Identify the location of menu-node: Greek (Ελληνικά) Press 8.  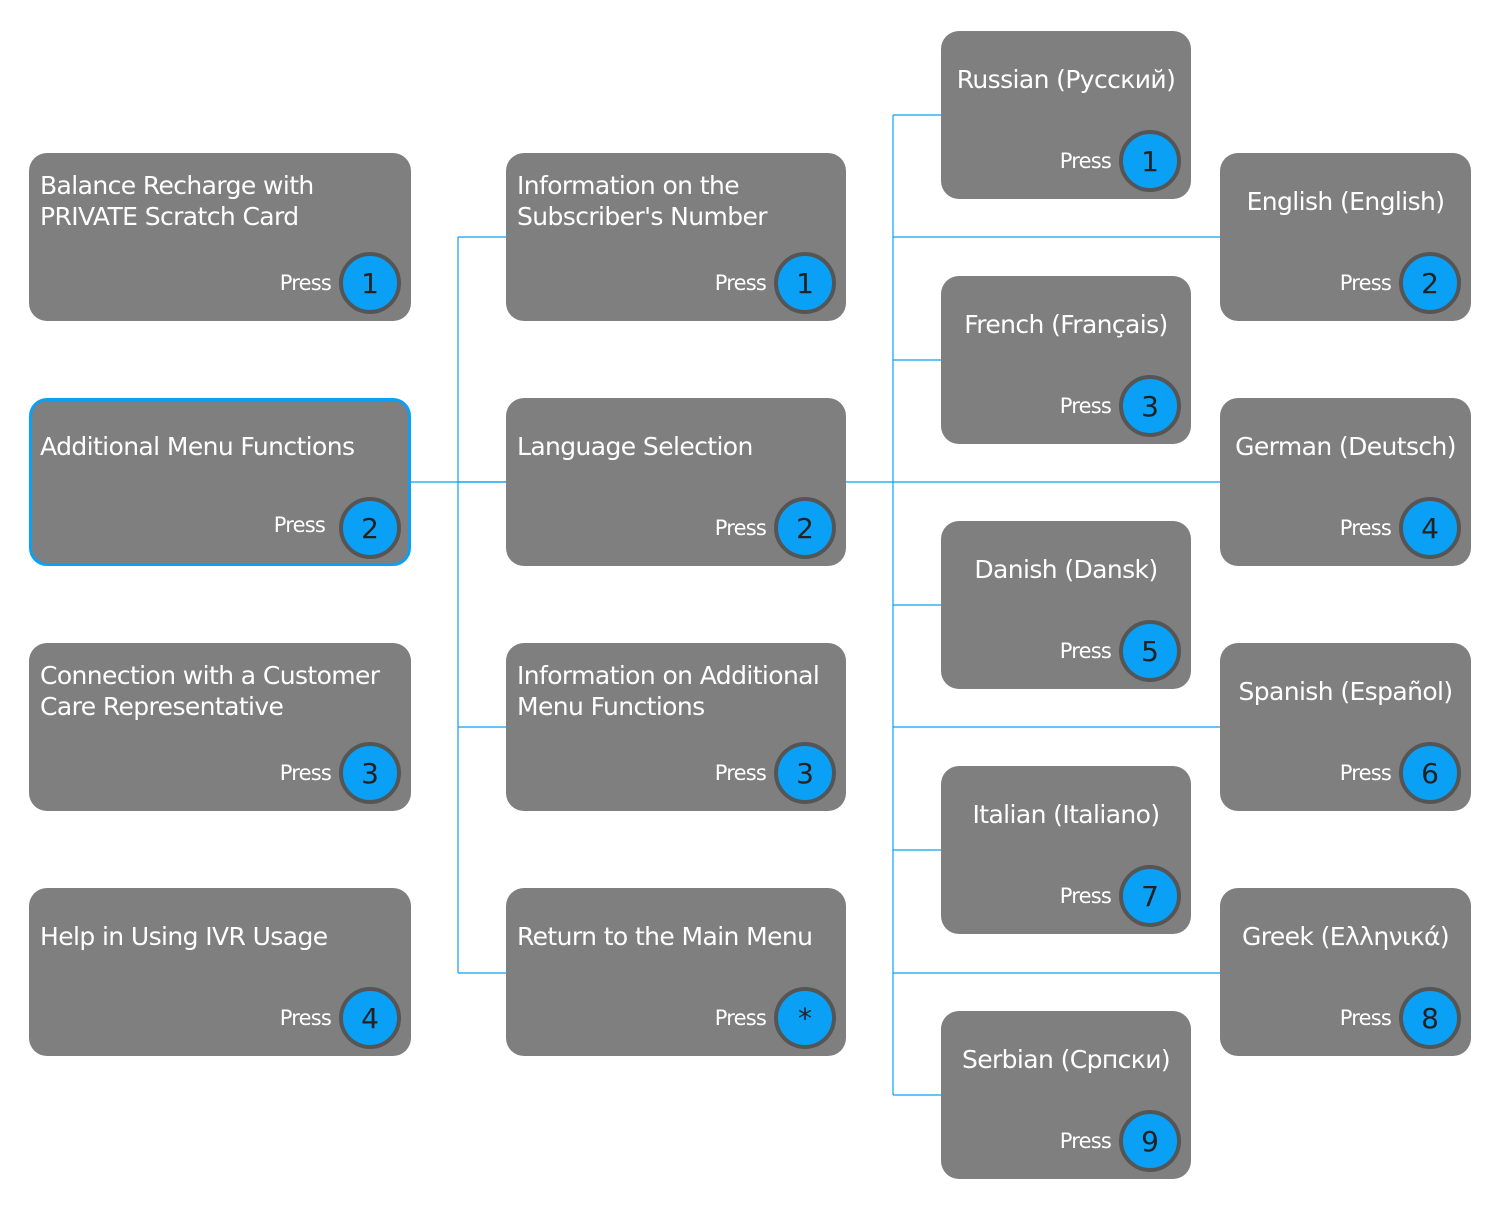
(1345, 972).